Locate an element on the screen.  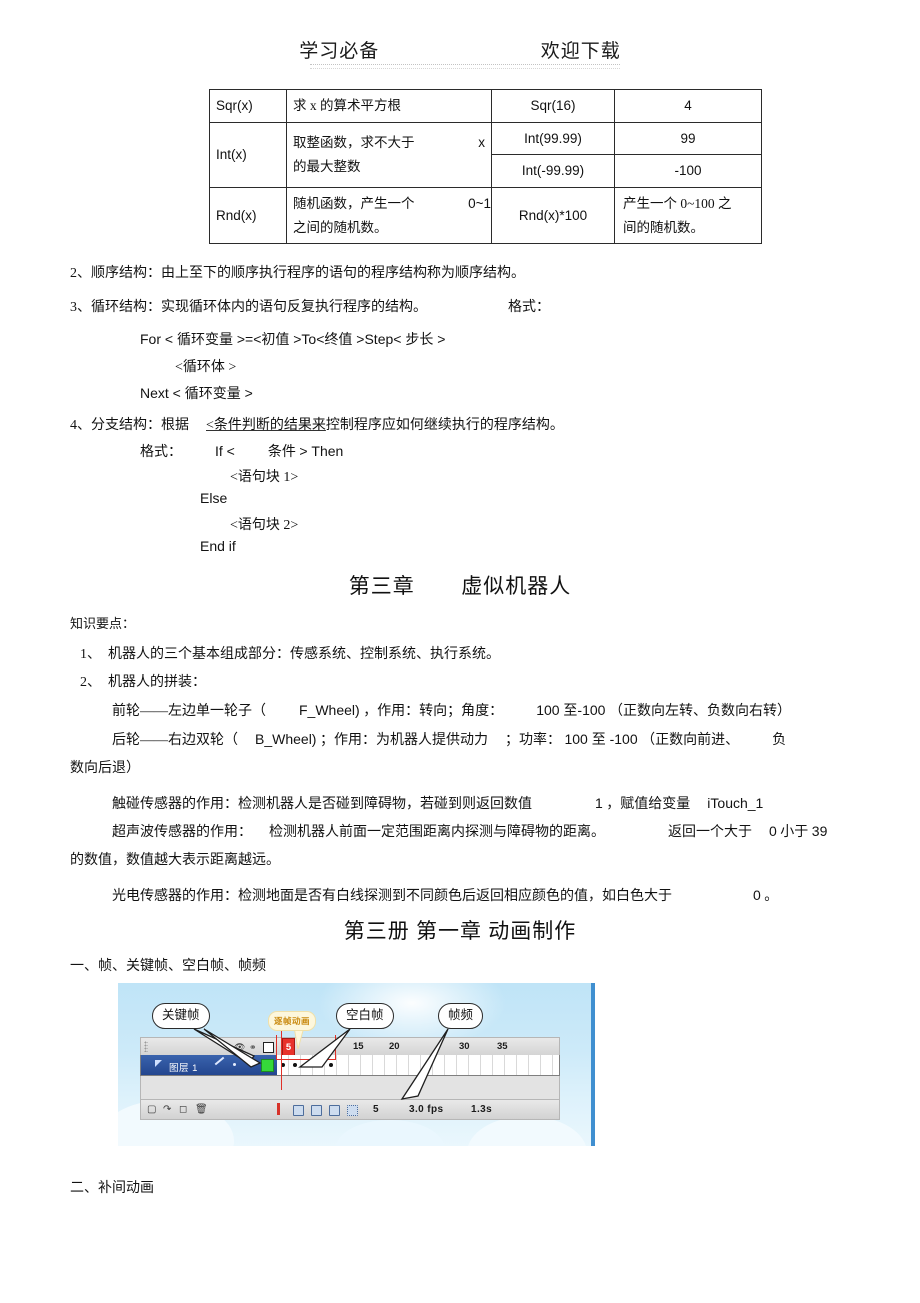
code-else-keyword: Else is located at coordinates (214, 498).